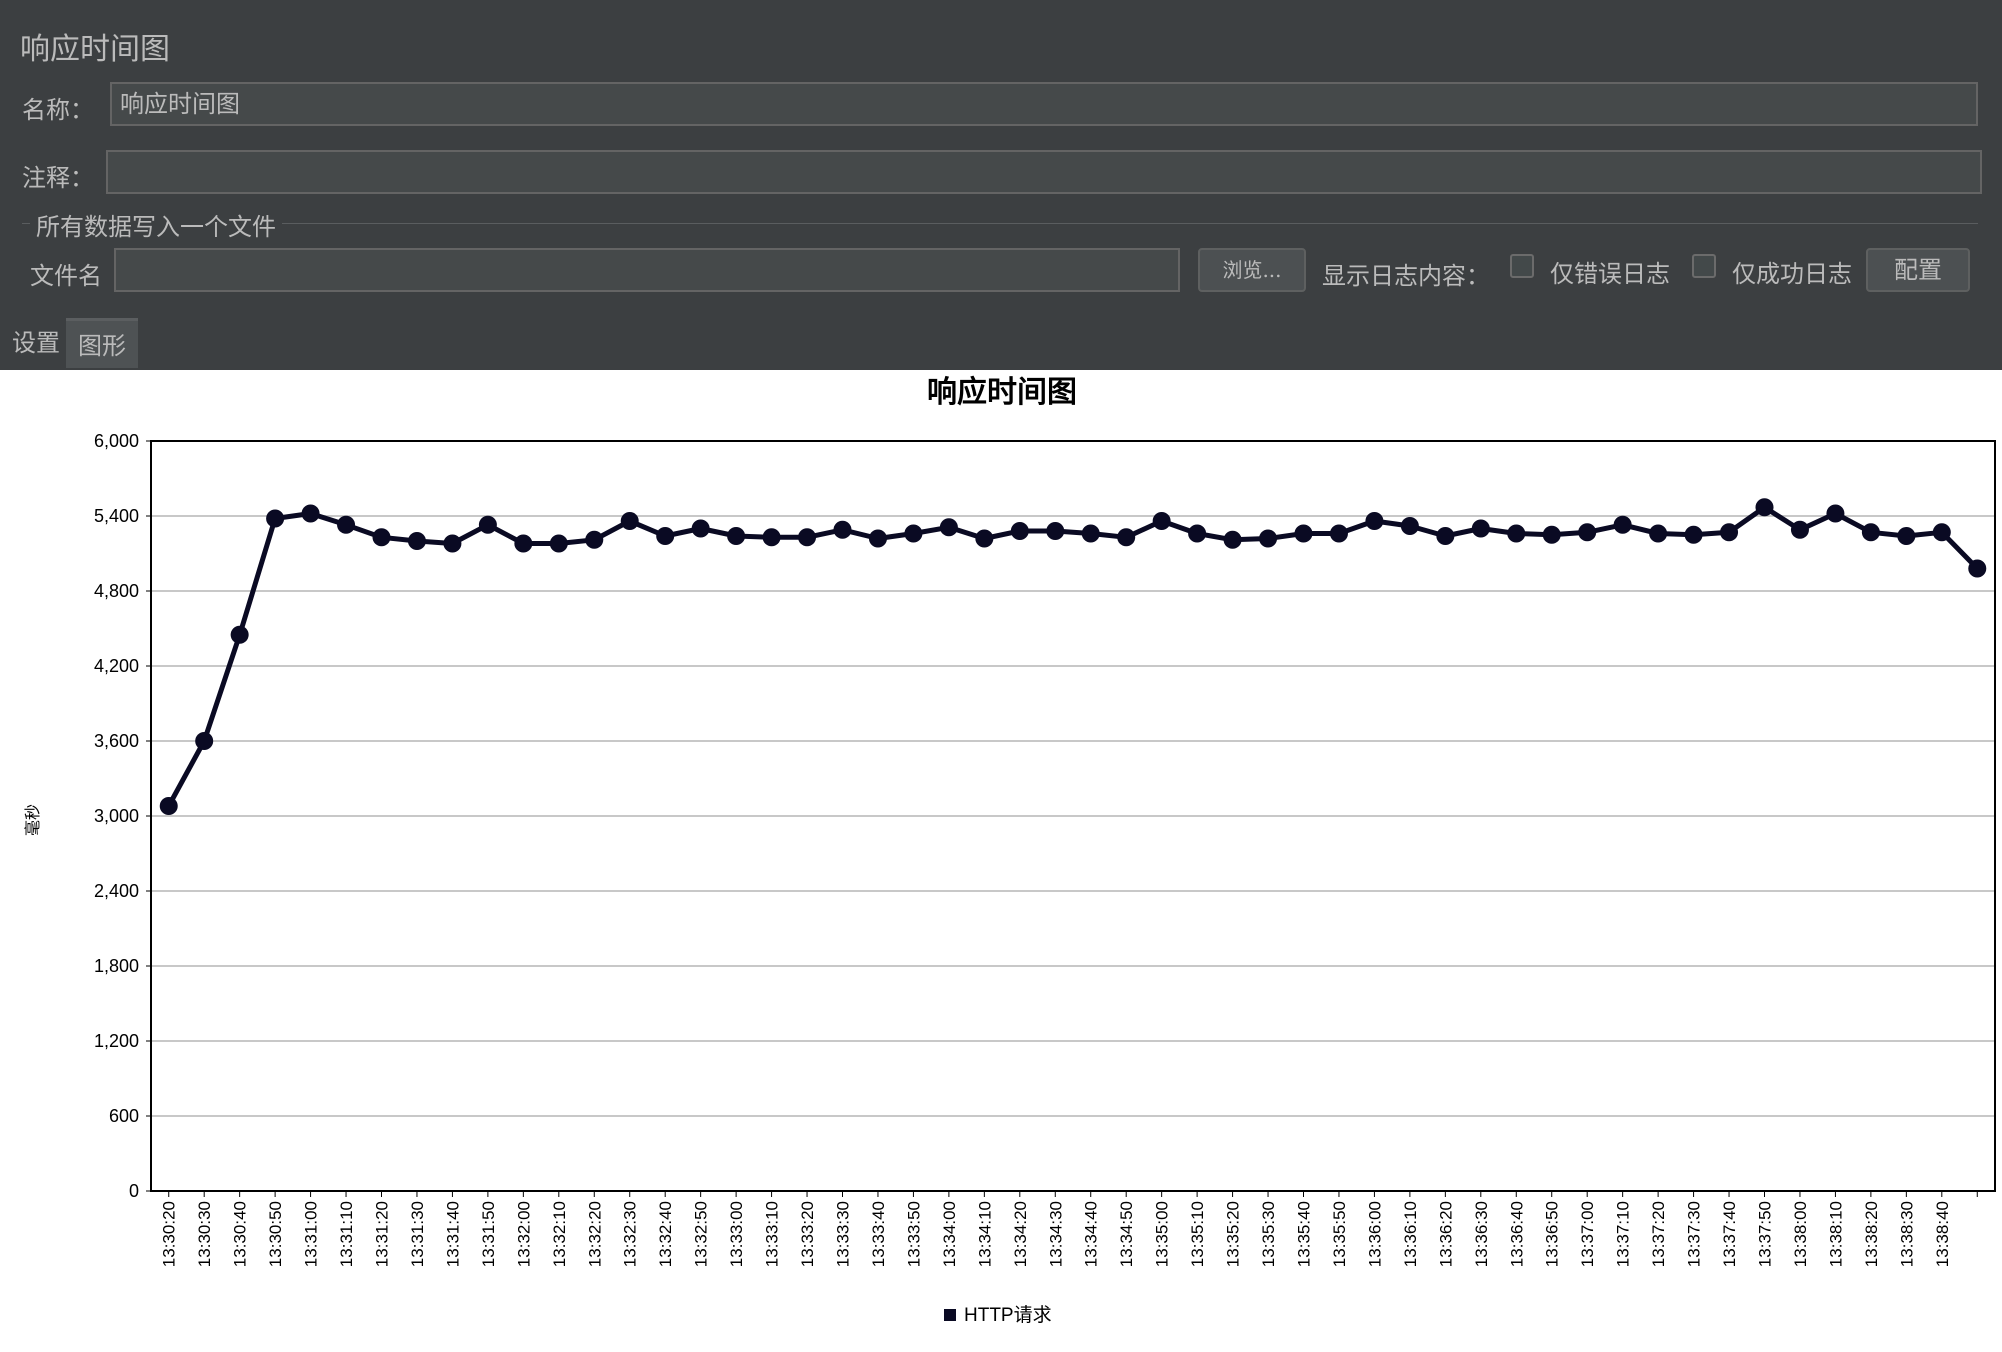  I want to click on y-tick-label: 5,400, so click(116, 516).